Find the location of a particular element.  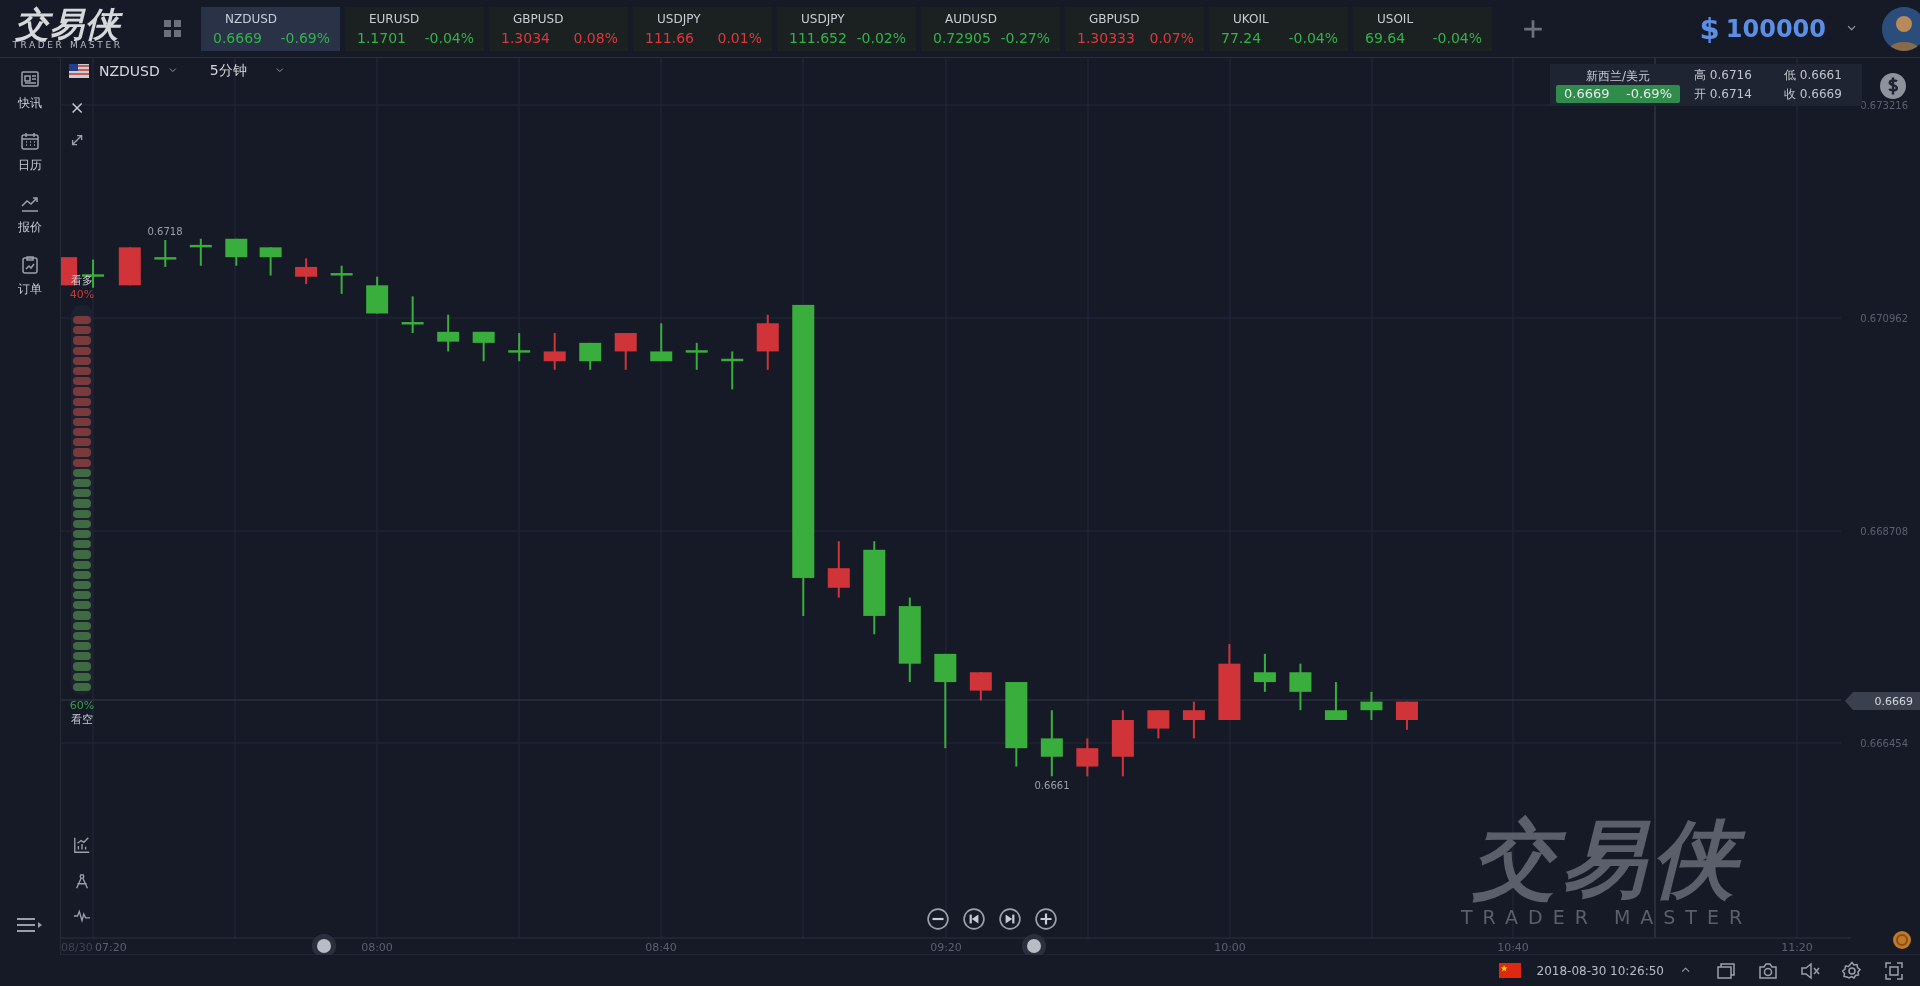

stat-text: 低 0.6661 is located at coordinates (1813, 75).